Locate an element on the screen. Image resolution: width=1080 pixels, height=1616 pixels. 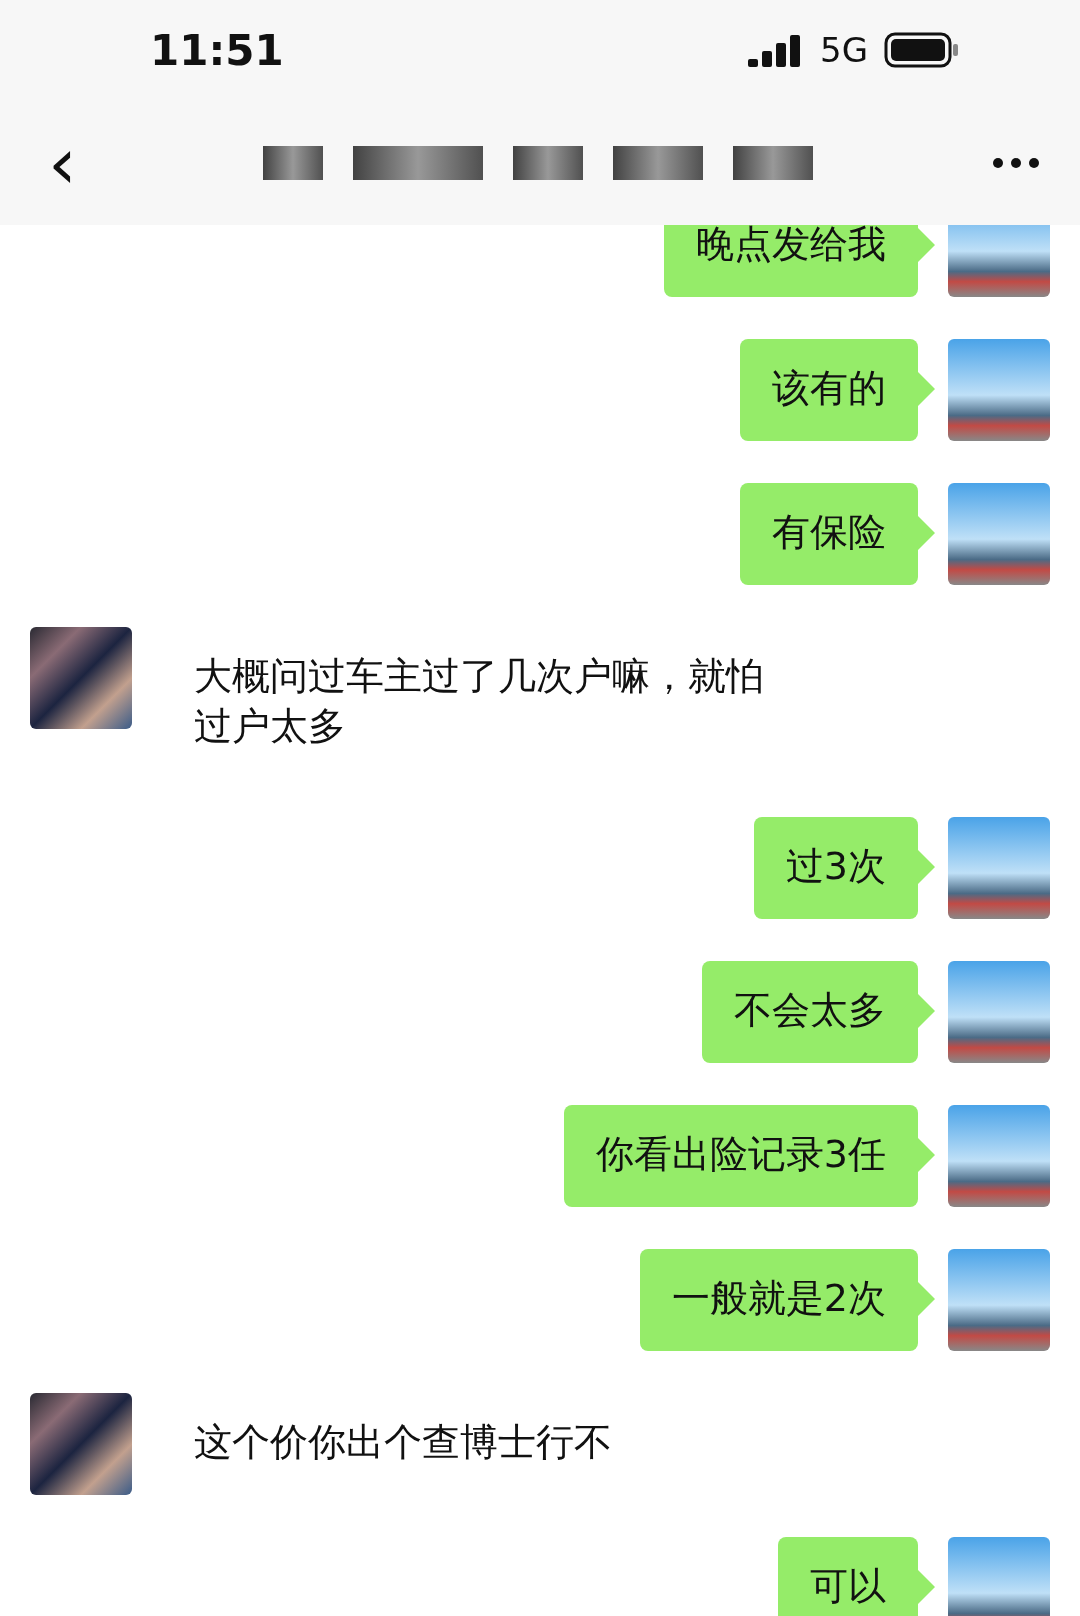
more-icon is located at coordinates (1016, 162).